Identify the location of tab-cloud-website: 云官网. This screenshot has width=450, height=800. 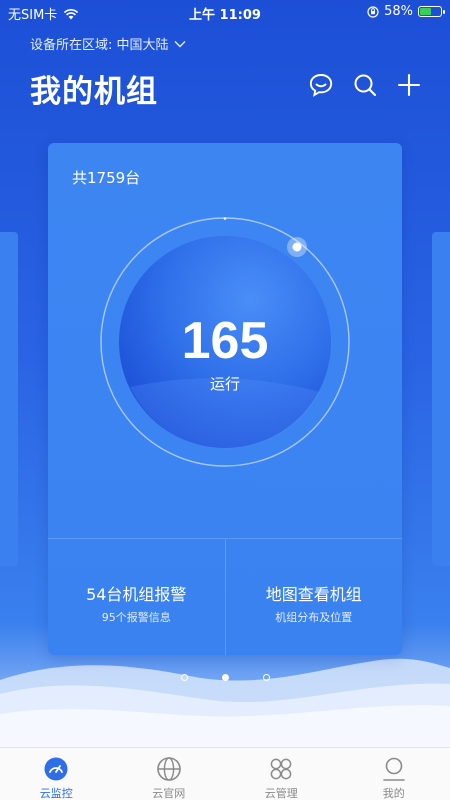
(169, 774).